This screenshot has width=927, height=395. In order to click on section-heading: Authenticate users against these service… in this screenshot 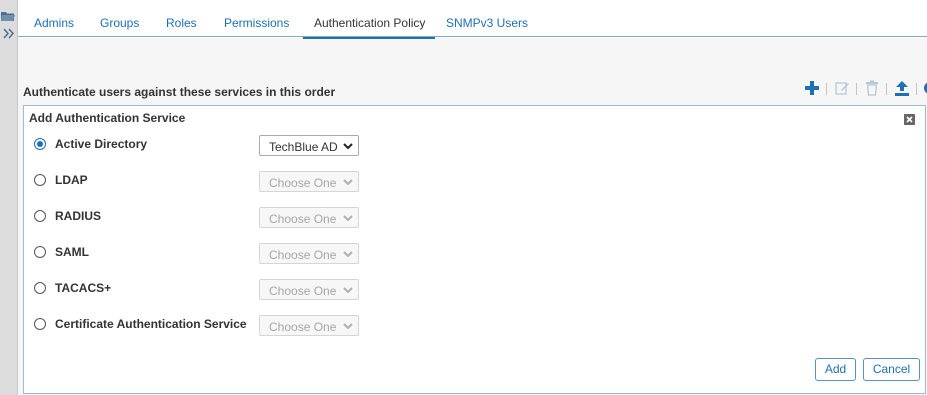, I will do `click(179, 92)`.